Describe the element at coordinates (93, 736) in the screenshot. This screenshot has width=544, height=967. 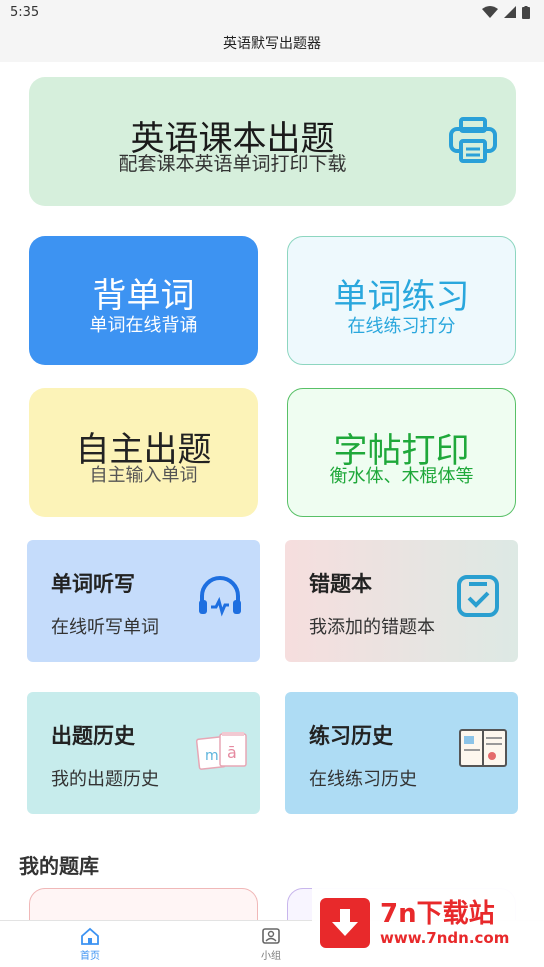
I see `card-title: 出题历史` at that location.